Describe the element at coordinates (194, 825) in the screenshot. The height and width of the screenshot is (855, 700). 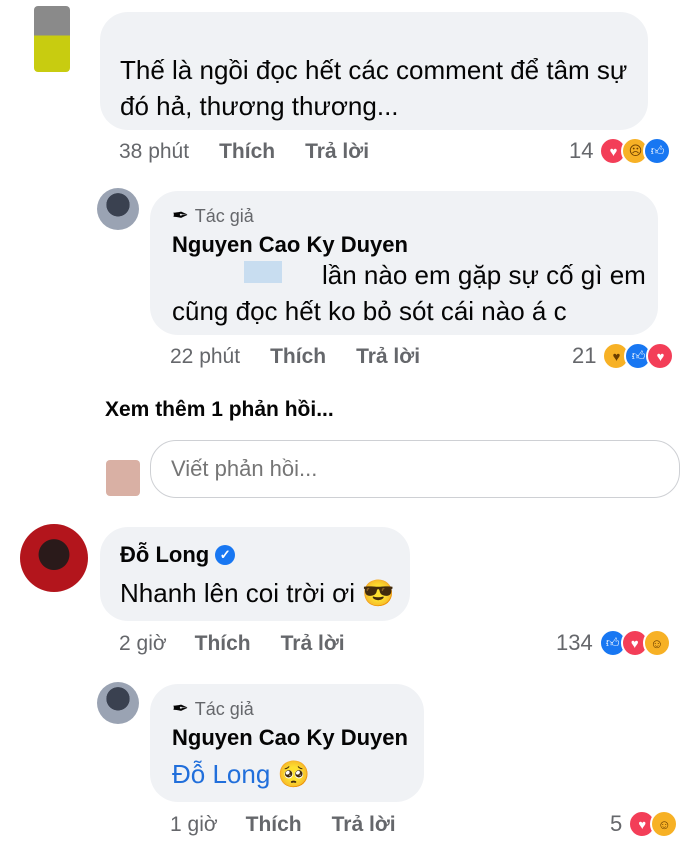
I see `comment-time: 1 giờ` at that location.